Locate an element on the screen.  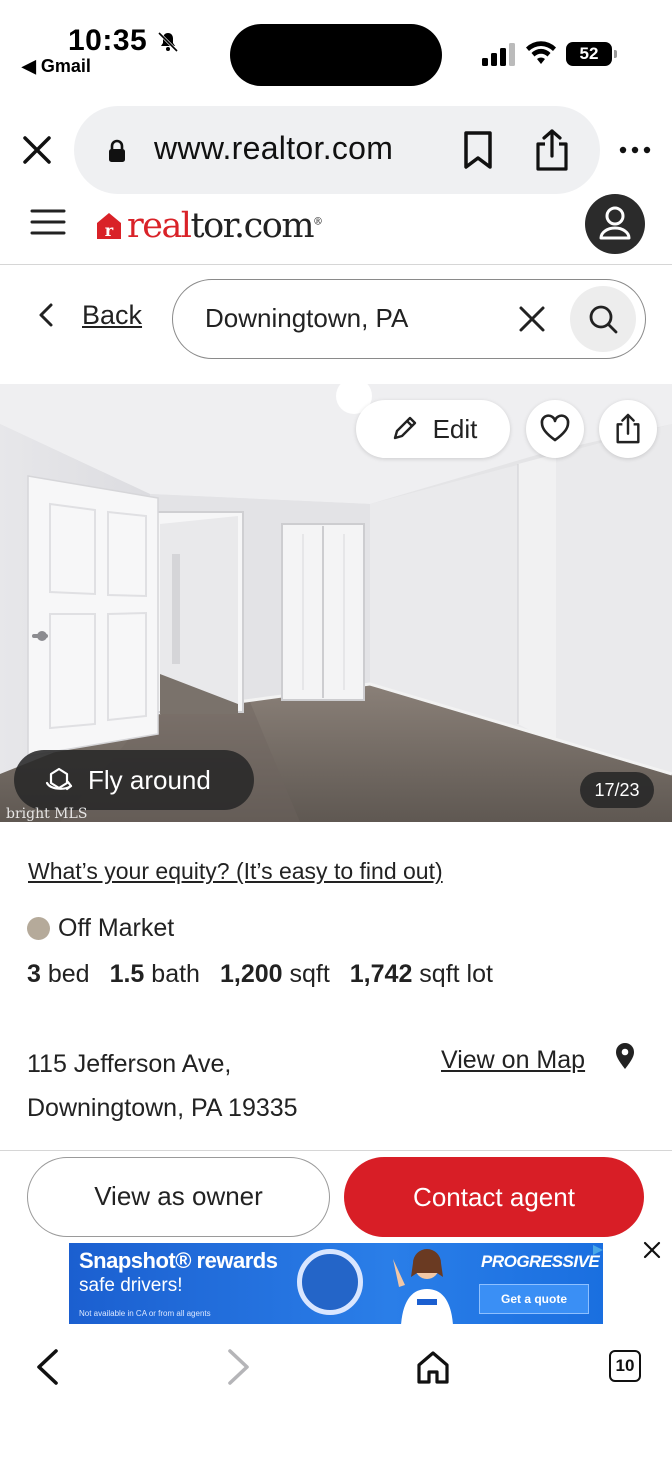
ad-brand: PROGRESSIVE is located at coordinates (540, 1261).